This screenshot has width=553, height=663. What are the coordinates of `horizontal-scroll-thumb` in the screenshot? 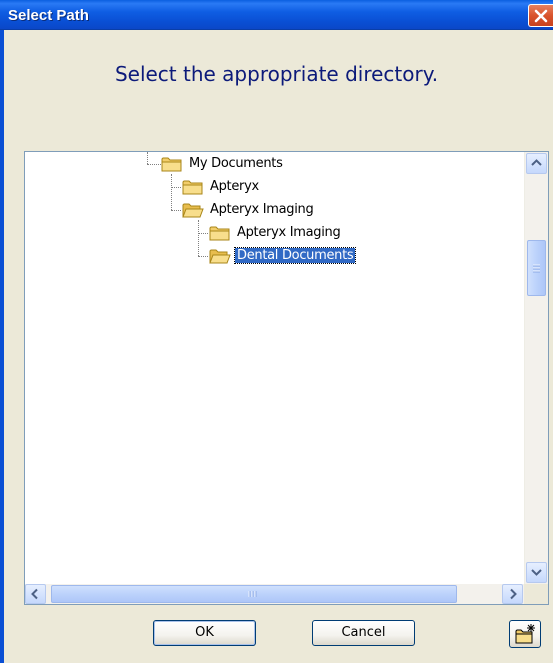 It's located at (254, 594).